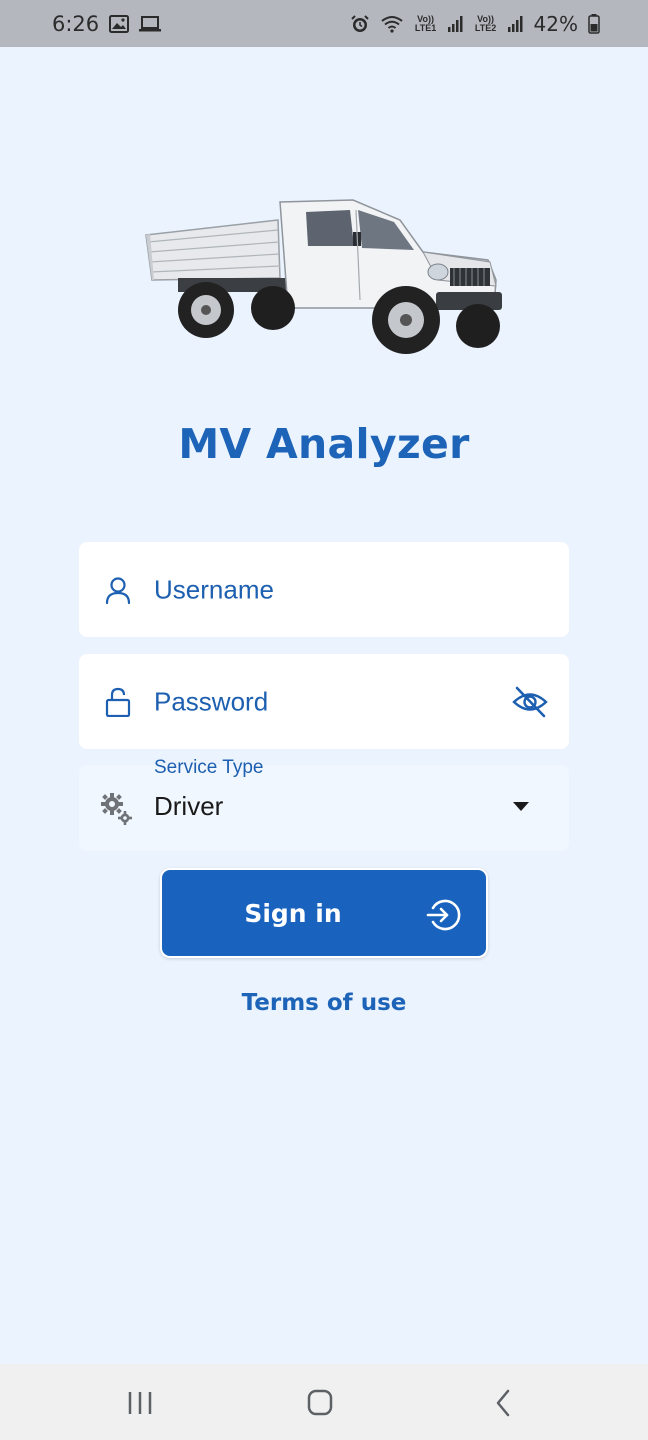  What do you see at coordinates (359, 23) in the screenshot?
I see `alarm-icon` at bounding box center [359, 23].